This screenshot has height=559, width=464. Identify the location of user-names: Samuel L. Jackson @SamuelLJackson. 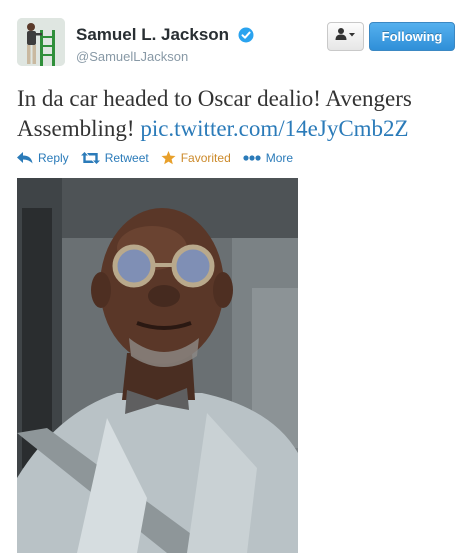
(165, 44).